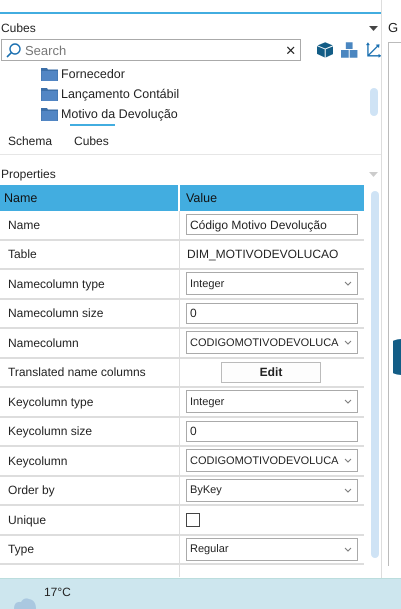 This screenshot has width=401, height=609. What do you see at coordinates (90, 198) in the screenshot?
I see `column-header: Name` at bounding box center [90, 198].